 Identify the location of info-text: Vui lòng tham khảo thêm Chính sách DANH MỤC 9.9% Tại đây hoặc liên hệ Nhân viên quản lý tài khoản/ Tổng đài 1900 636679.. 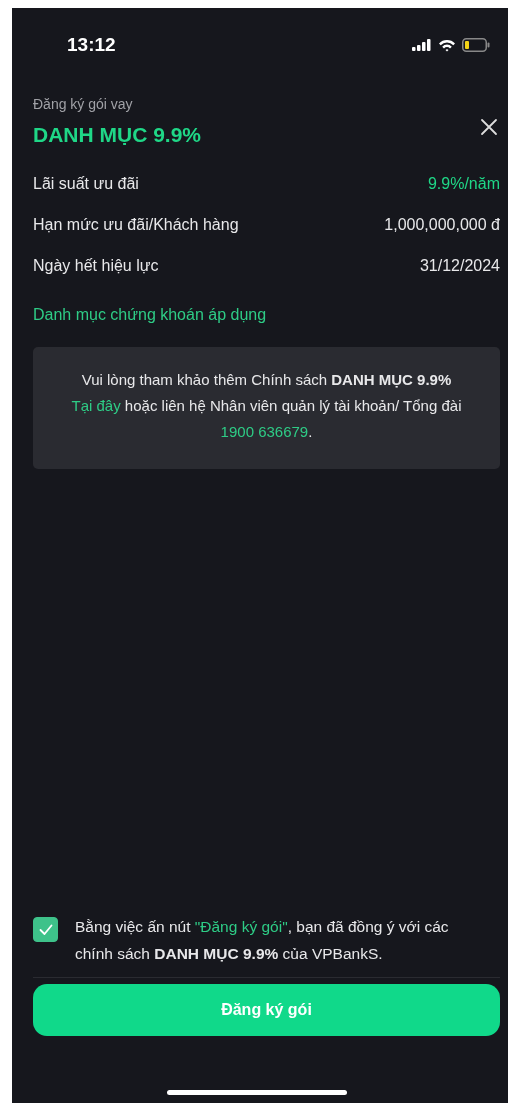
(266, 406).